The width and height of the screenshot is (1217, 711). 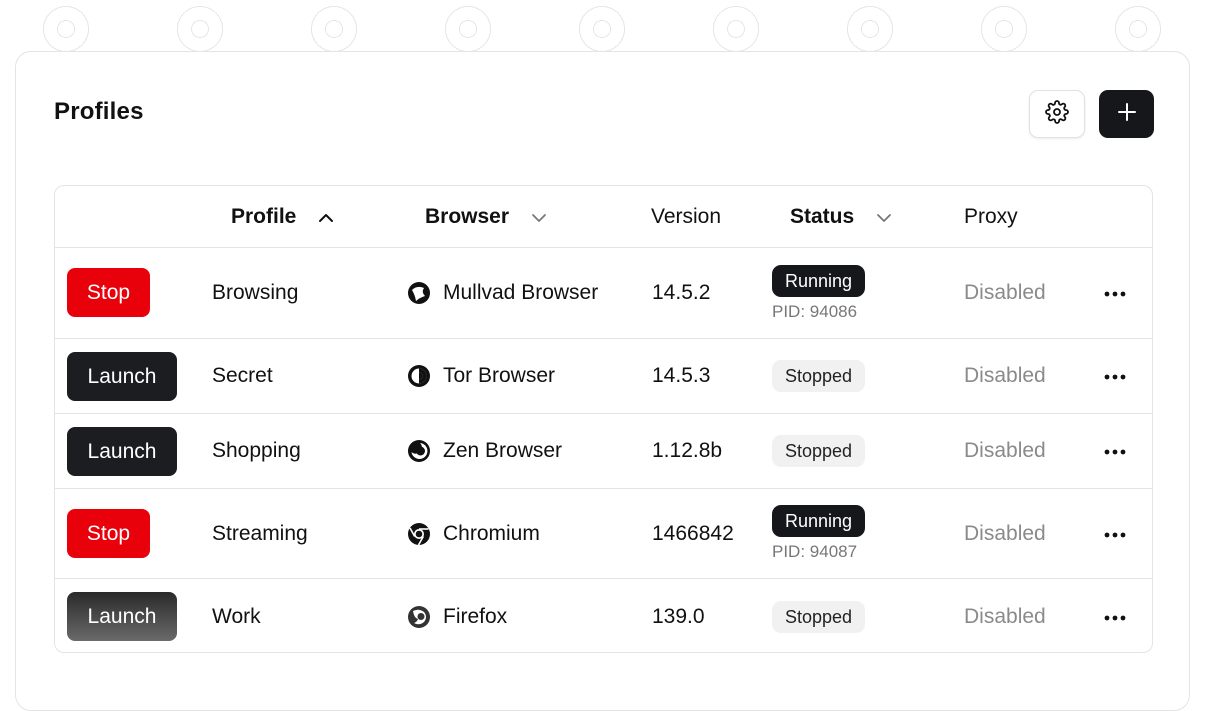 I want to click on version-value: 14.5.3, so click(x=681, y=375).